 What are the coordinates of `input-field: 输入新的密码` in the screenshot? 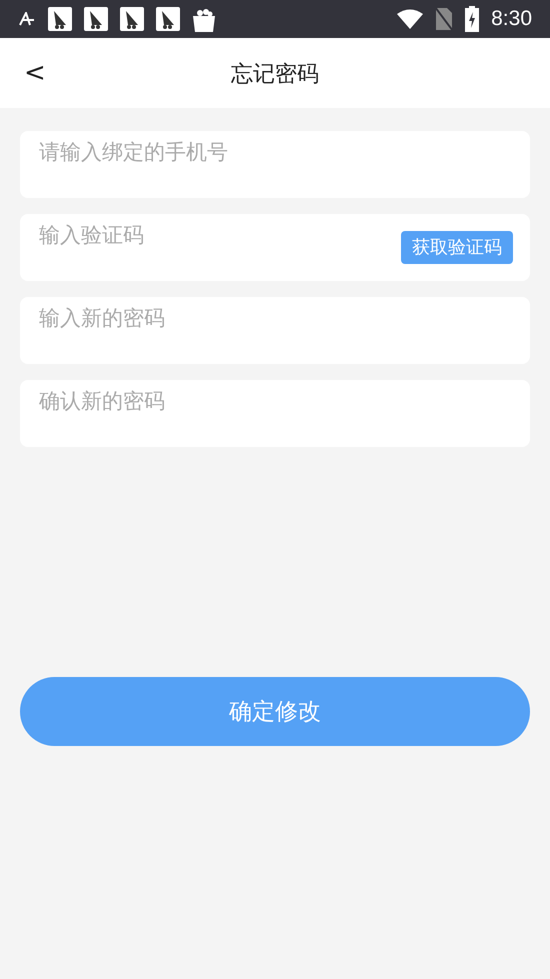 It's located at (275, 330).